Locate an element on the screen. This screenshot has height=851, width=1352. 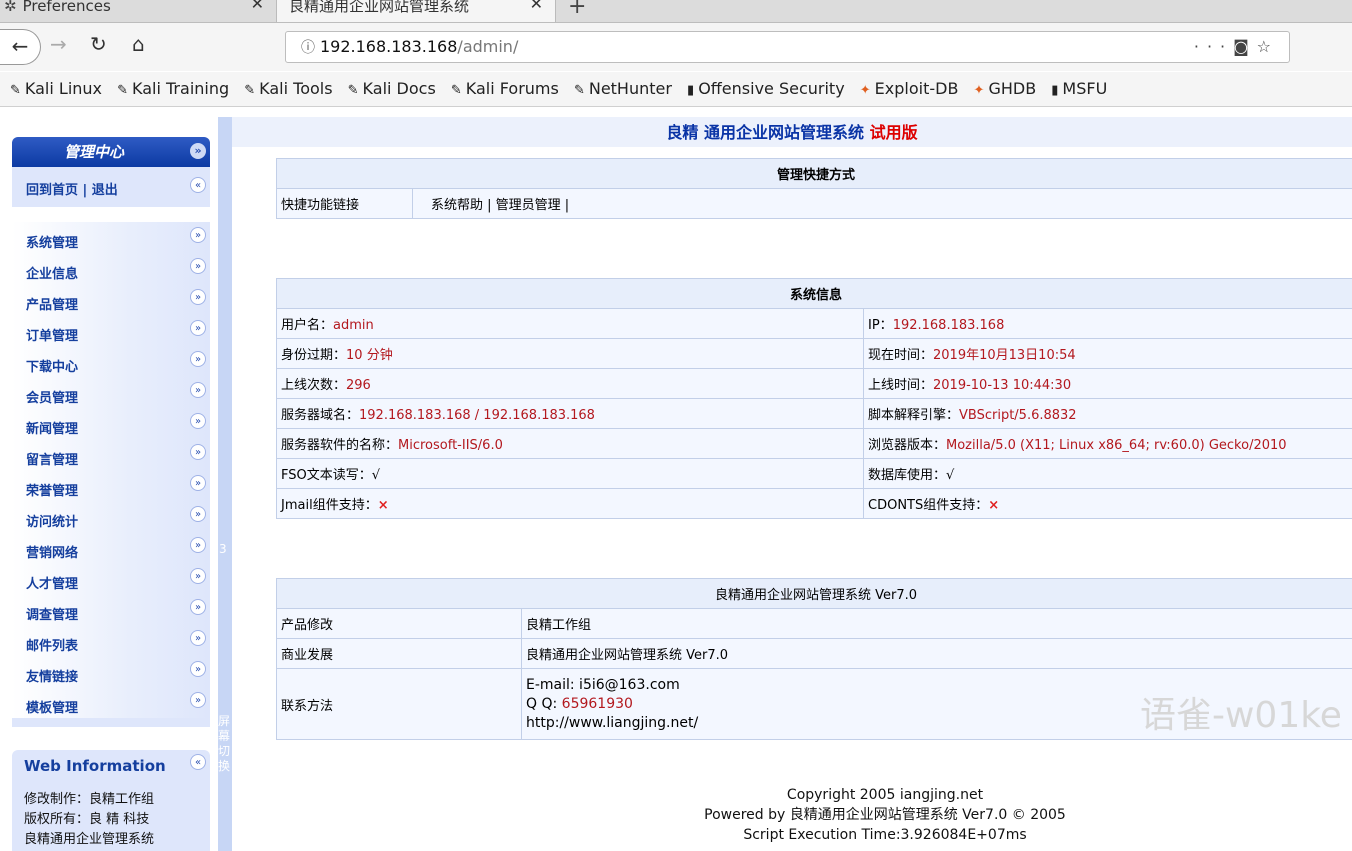
bookmark-exploit-db: ✦ Exploit-DB is located at coordinates (909, 90).